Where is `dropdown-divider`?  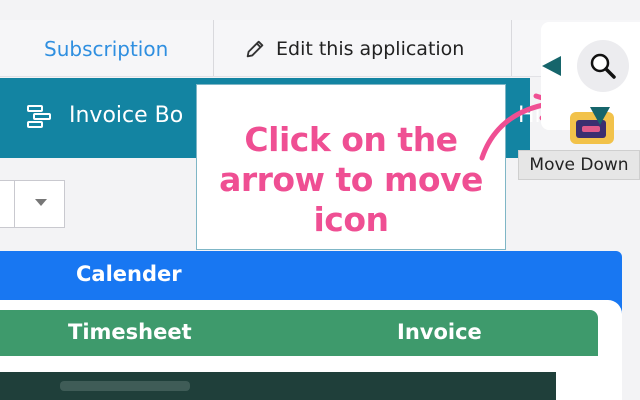
dropdown-divider is located at coordinates (14, 204).